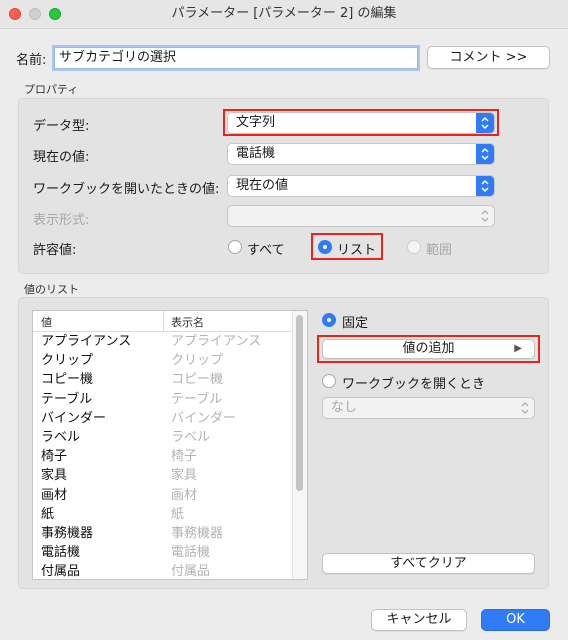 This screenshot has height=640, width=568. What do you see at coordinates (197, 360) in the screenshot?
I see `row-display-name: クリップ` at bounding box center [197, 360].